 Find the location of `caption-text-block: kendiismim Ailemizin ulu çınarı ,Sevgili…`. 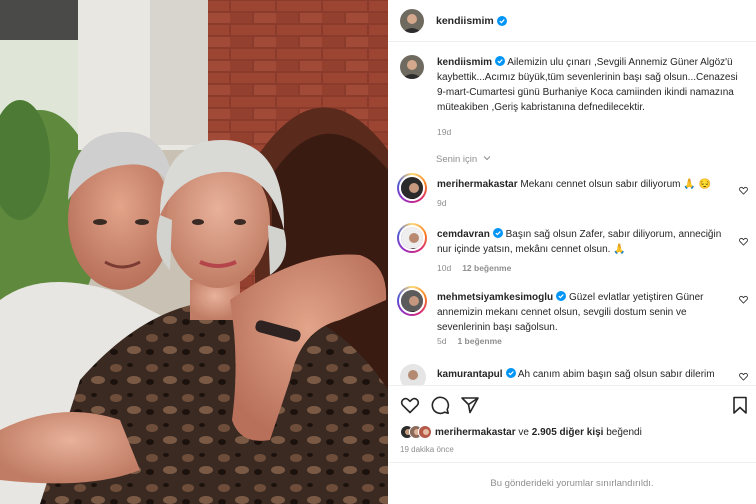

caption-text-block: kendiismim Ailemizin ulu çınarı ,Sevgili… is located at coordinates (588, 85).